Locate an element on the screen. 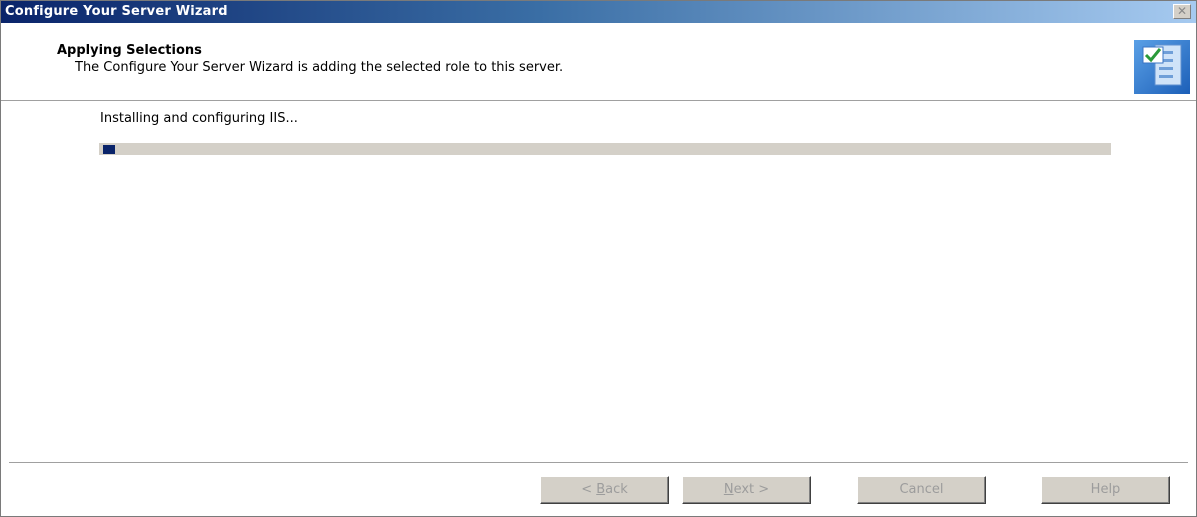 The height and width of the screenshot is (517, 1197). window-title: Configure Your Server Wizard is located at coordinates (116, 11).